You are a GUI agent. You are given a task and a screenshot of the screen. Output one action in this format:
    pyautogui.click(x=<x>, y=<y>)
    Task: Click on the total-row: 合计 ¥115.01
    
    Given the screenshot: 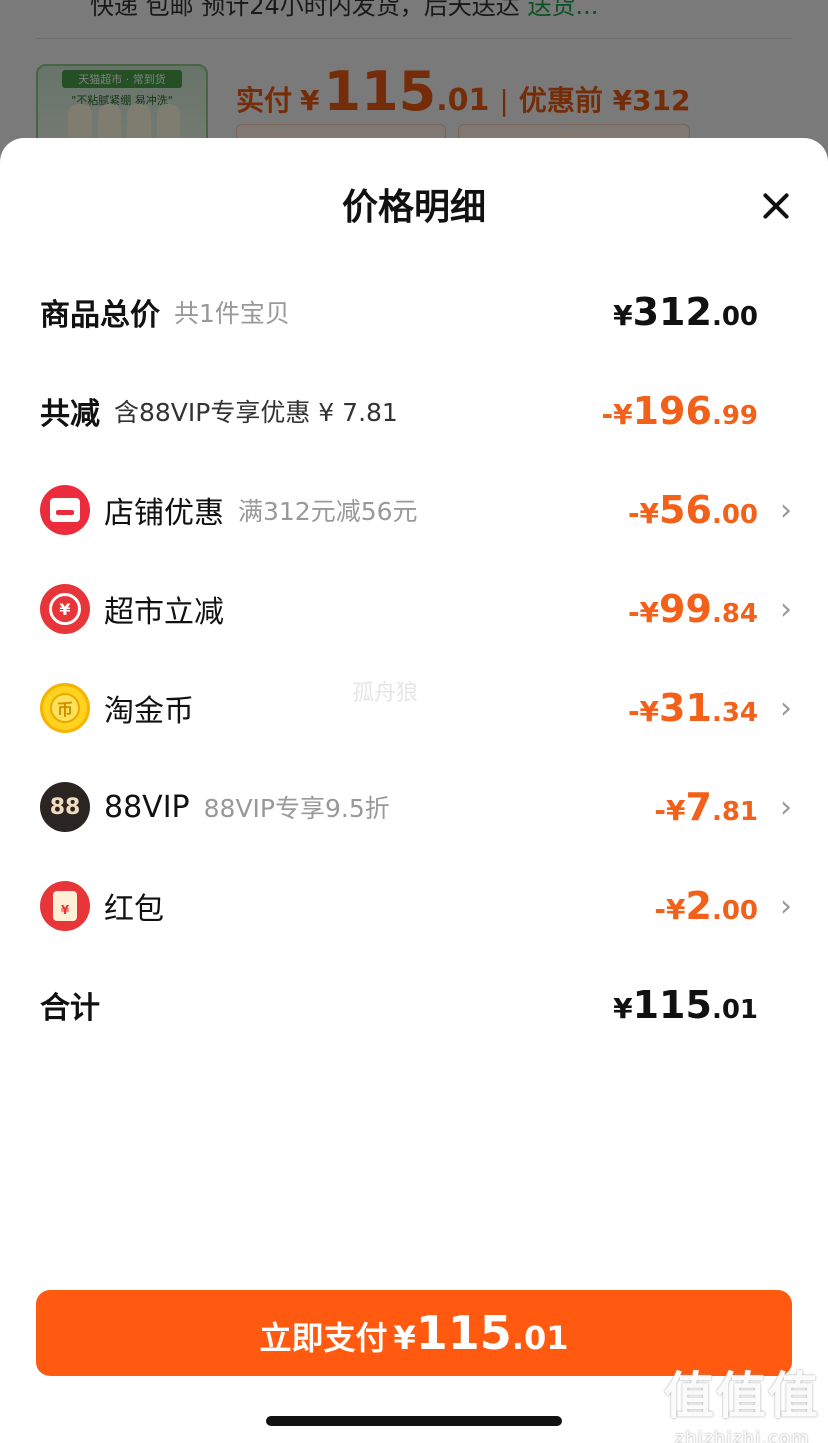 What is the action you would take?
    pyautogui.click(x=416, y=1005)
    